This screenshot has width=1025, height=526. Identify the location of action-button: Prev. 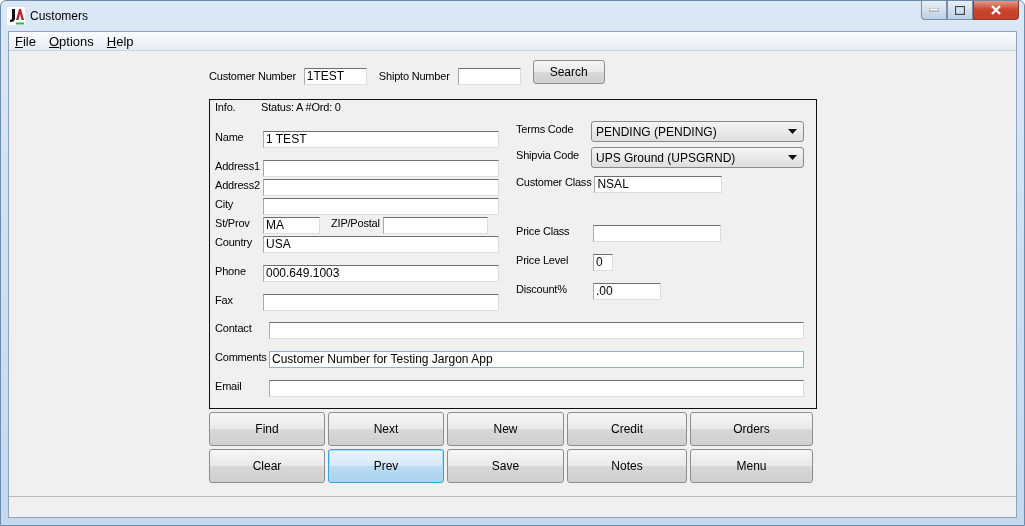
(386, 466).